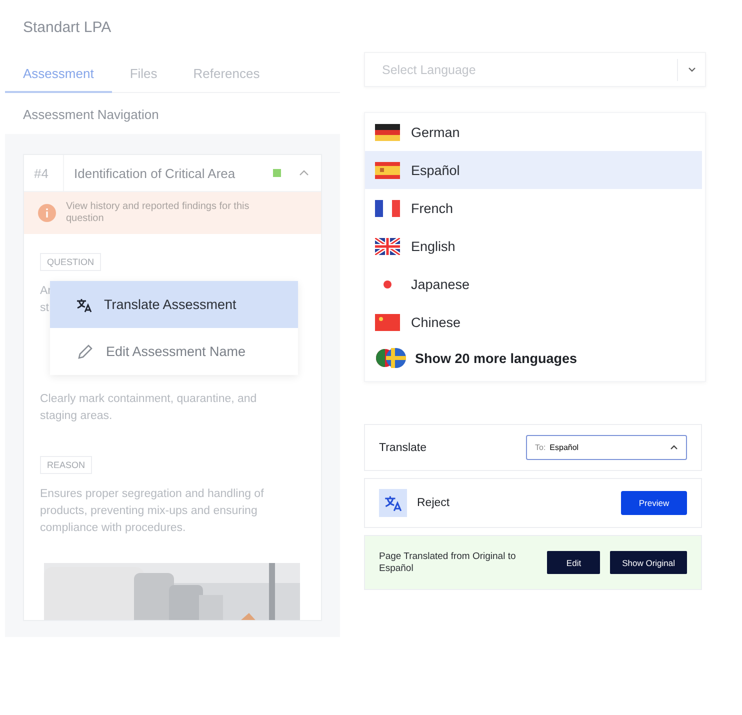 This screenshot has height=715, width=742. Describe the element at coordinates (85, 351) in the screenshot. I see `pencil-icon` at that location.